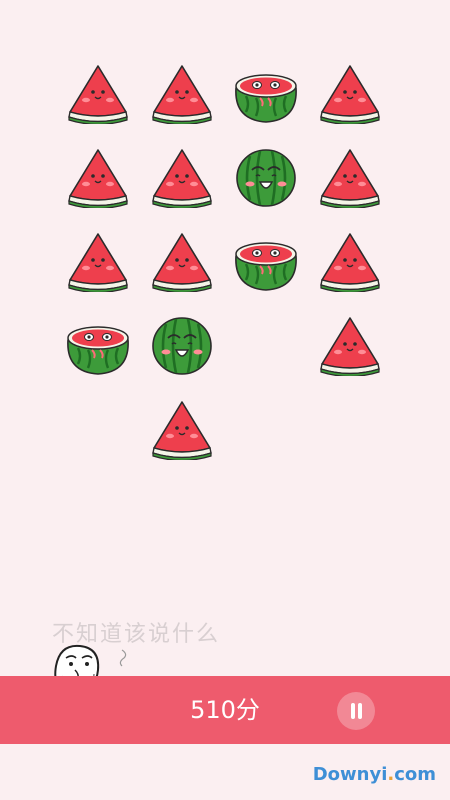 This screenshot has height=800, width=450. I want to click on pause-button, so click(356, 711).